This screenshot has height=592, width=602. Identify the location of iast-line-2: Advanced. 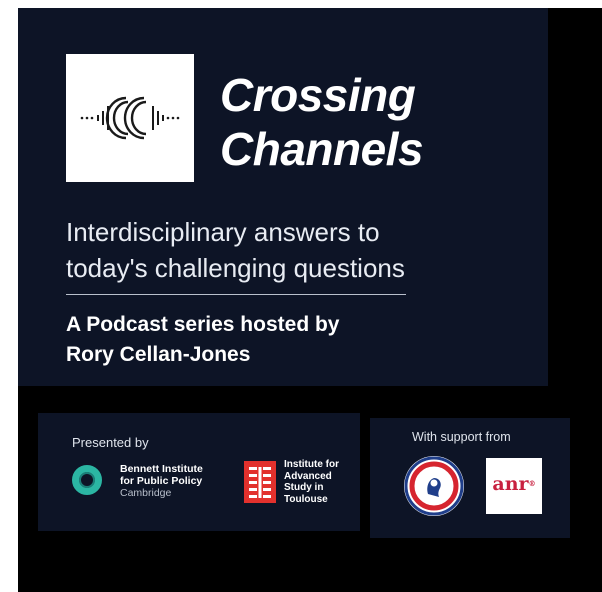
(308, 476).